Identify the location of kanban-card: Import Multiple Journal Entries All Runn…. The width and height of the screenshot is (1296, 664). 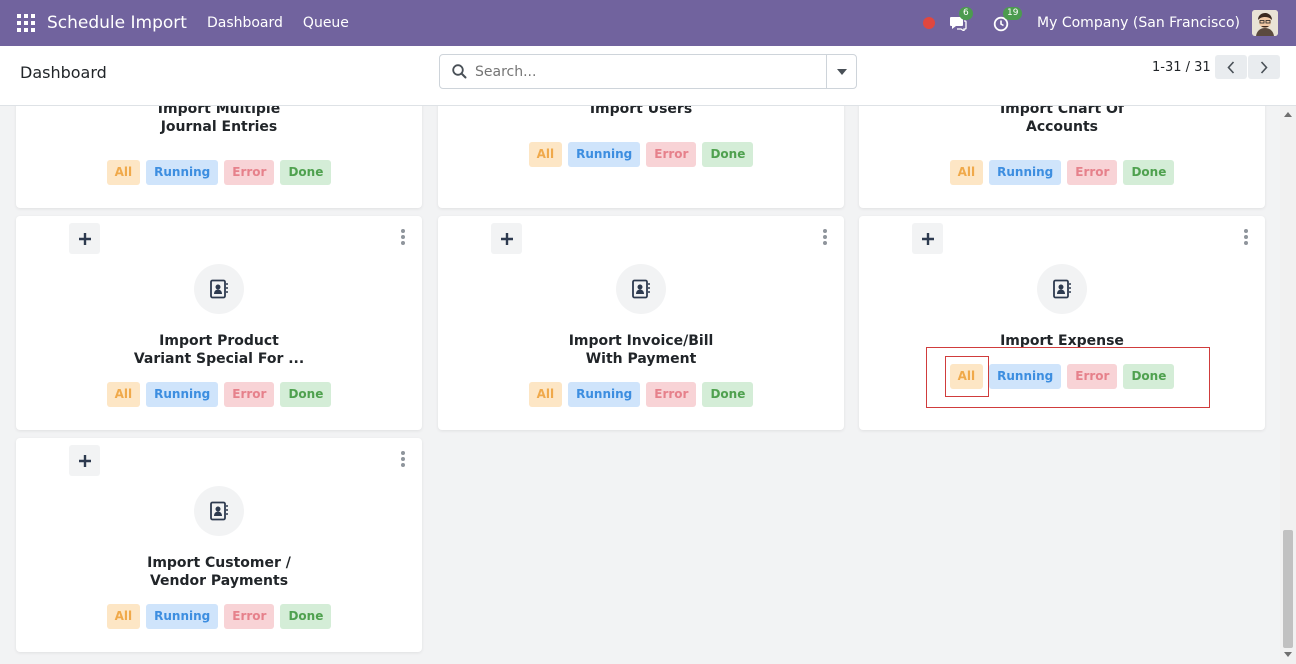
(219, 157).